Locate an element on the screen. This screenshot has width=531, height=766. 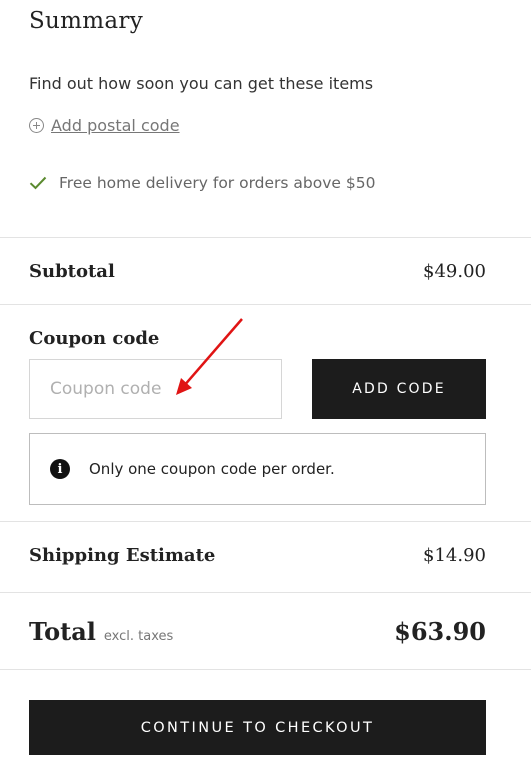
total-label: Total is located at coordinates (62, 631).